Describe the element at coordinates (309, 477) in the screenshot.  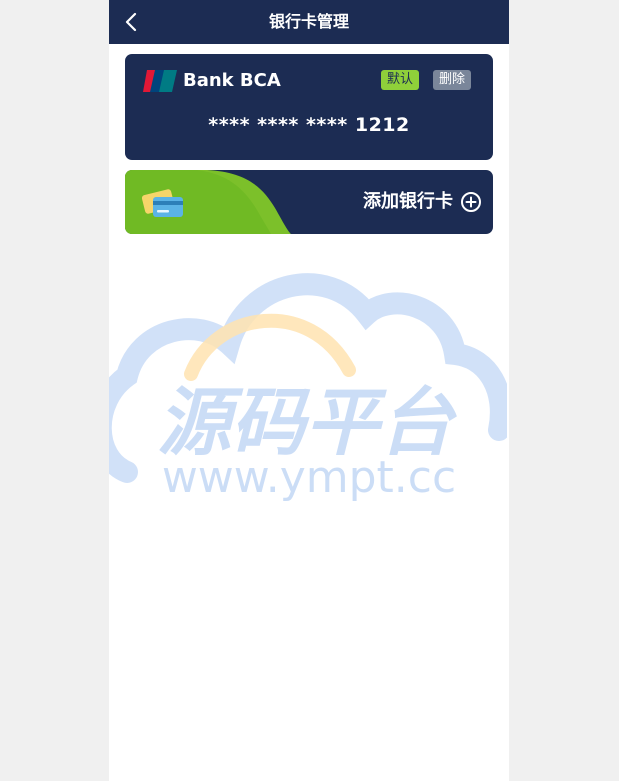
I see `watermark-url: www.ympt.cc` at that location.